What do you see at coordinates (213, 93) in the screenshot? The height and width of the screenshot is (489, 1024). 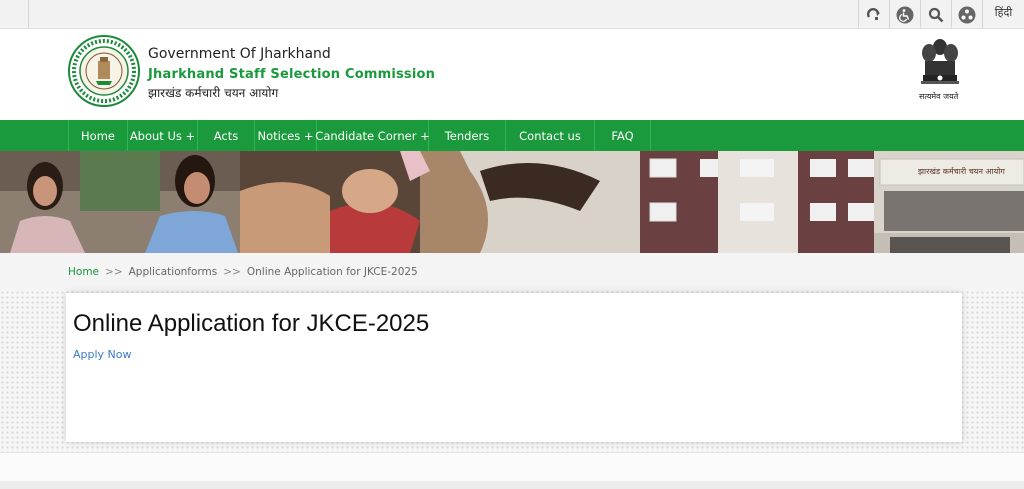 I see `commission-name-hindi: झारखंड कर्मचारी चयन आयोग` at bounding box center [213, 93].